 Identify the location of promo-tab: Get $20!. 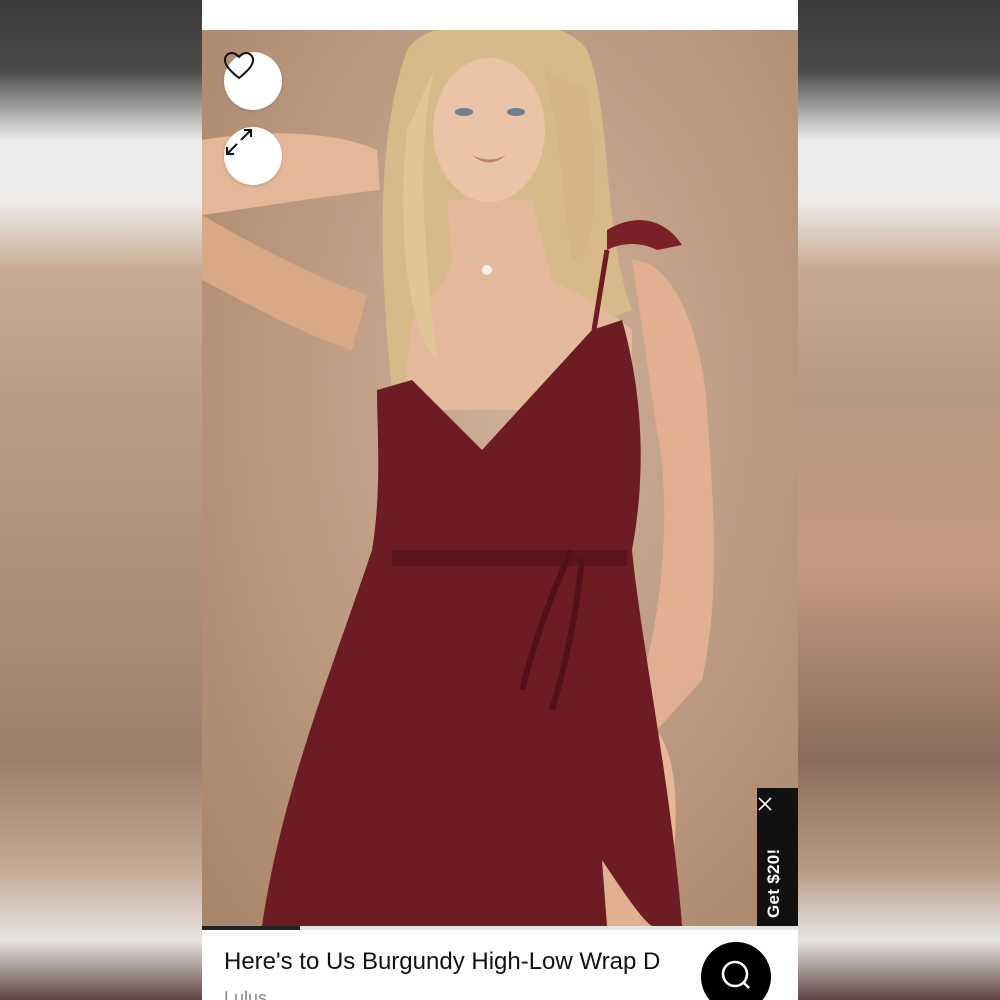
(777, 857).